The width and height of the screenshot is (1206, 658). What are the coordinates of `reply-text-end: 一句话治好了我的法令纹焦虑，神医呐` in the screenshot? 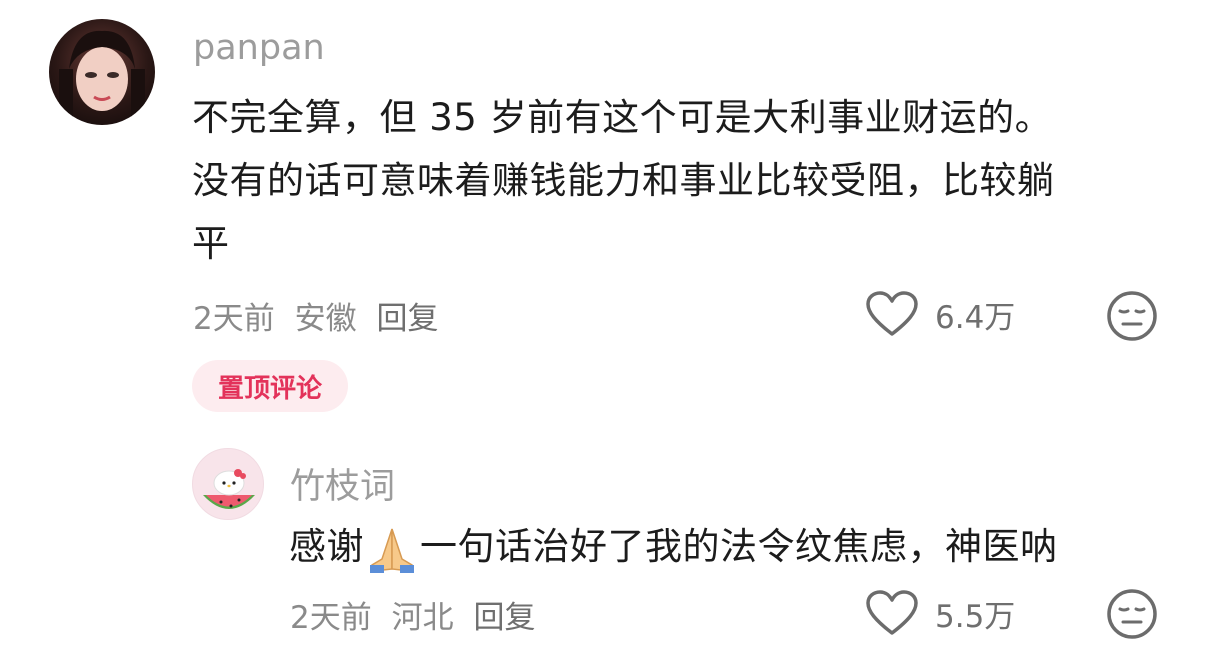 It's located at (739, 546).